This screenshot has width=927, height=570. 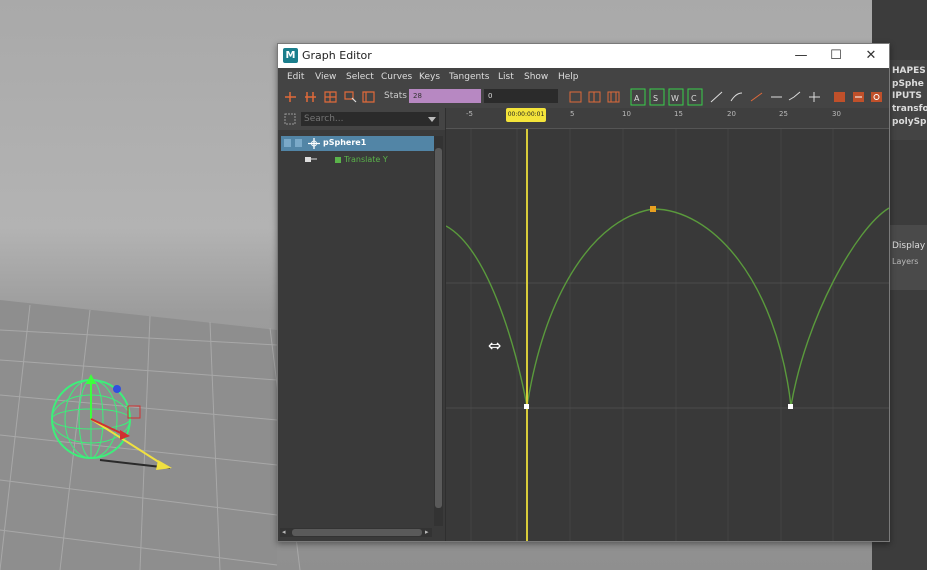 I want to click on clamped-tangent-icon: C, so click(x=695, y=97).